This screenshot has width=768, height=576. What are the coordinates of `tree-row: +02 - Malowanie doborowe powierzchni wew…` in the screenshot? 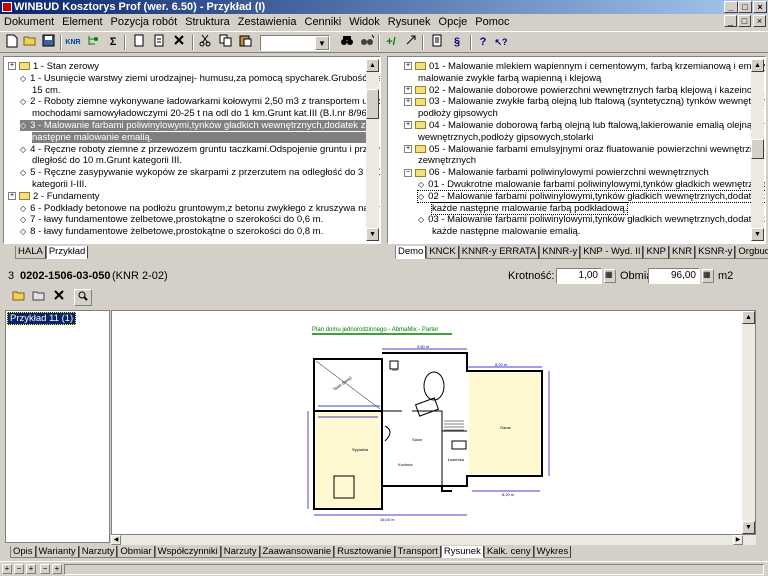 It's located at (584, 90).